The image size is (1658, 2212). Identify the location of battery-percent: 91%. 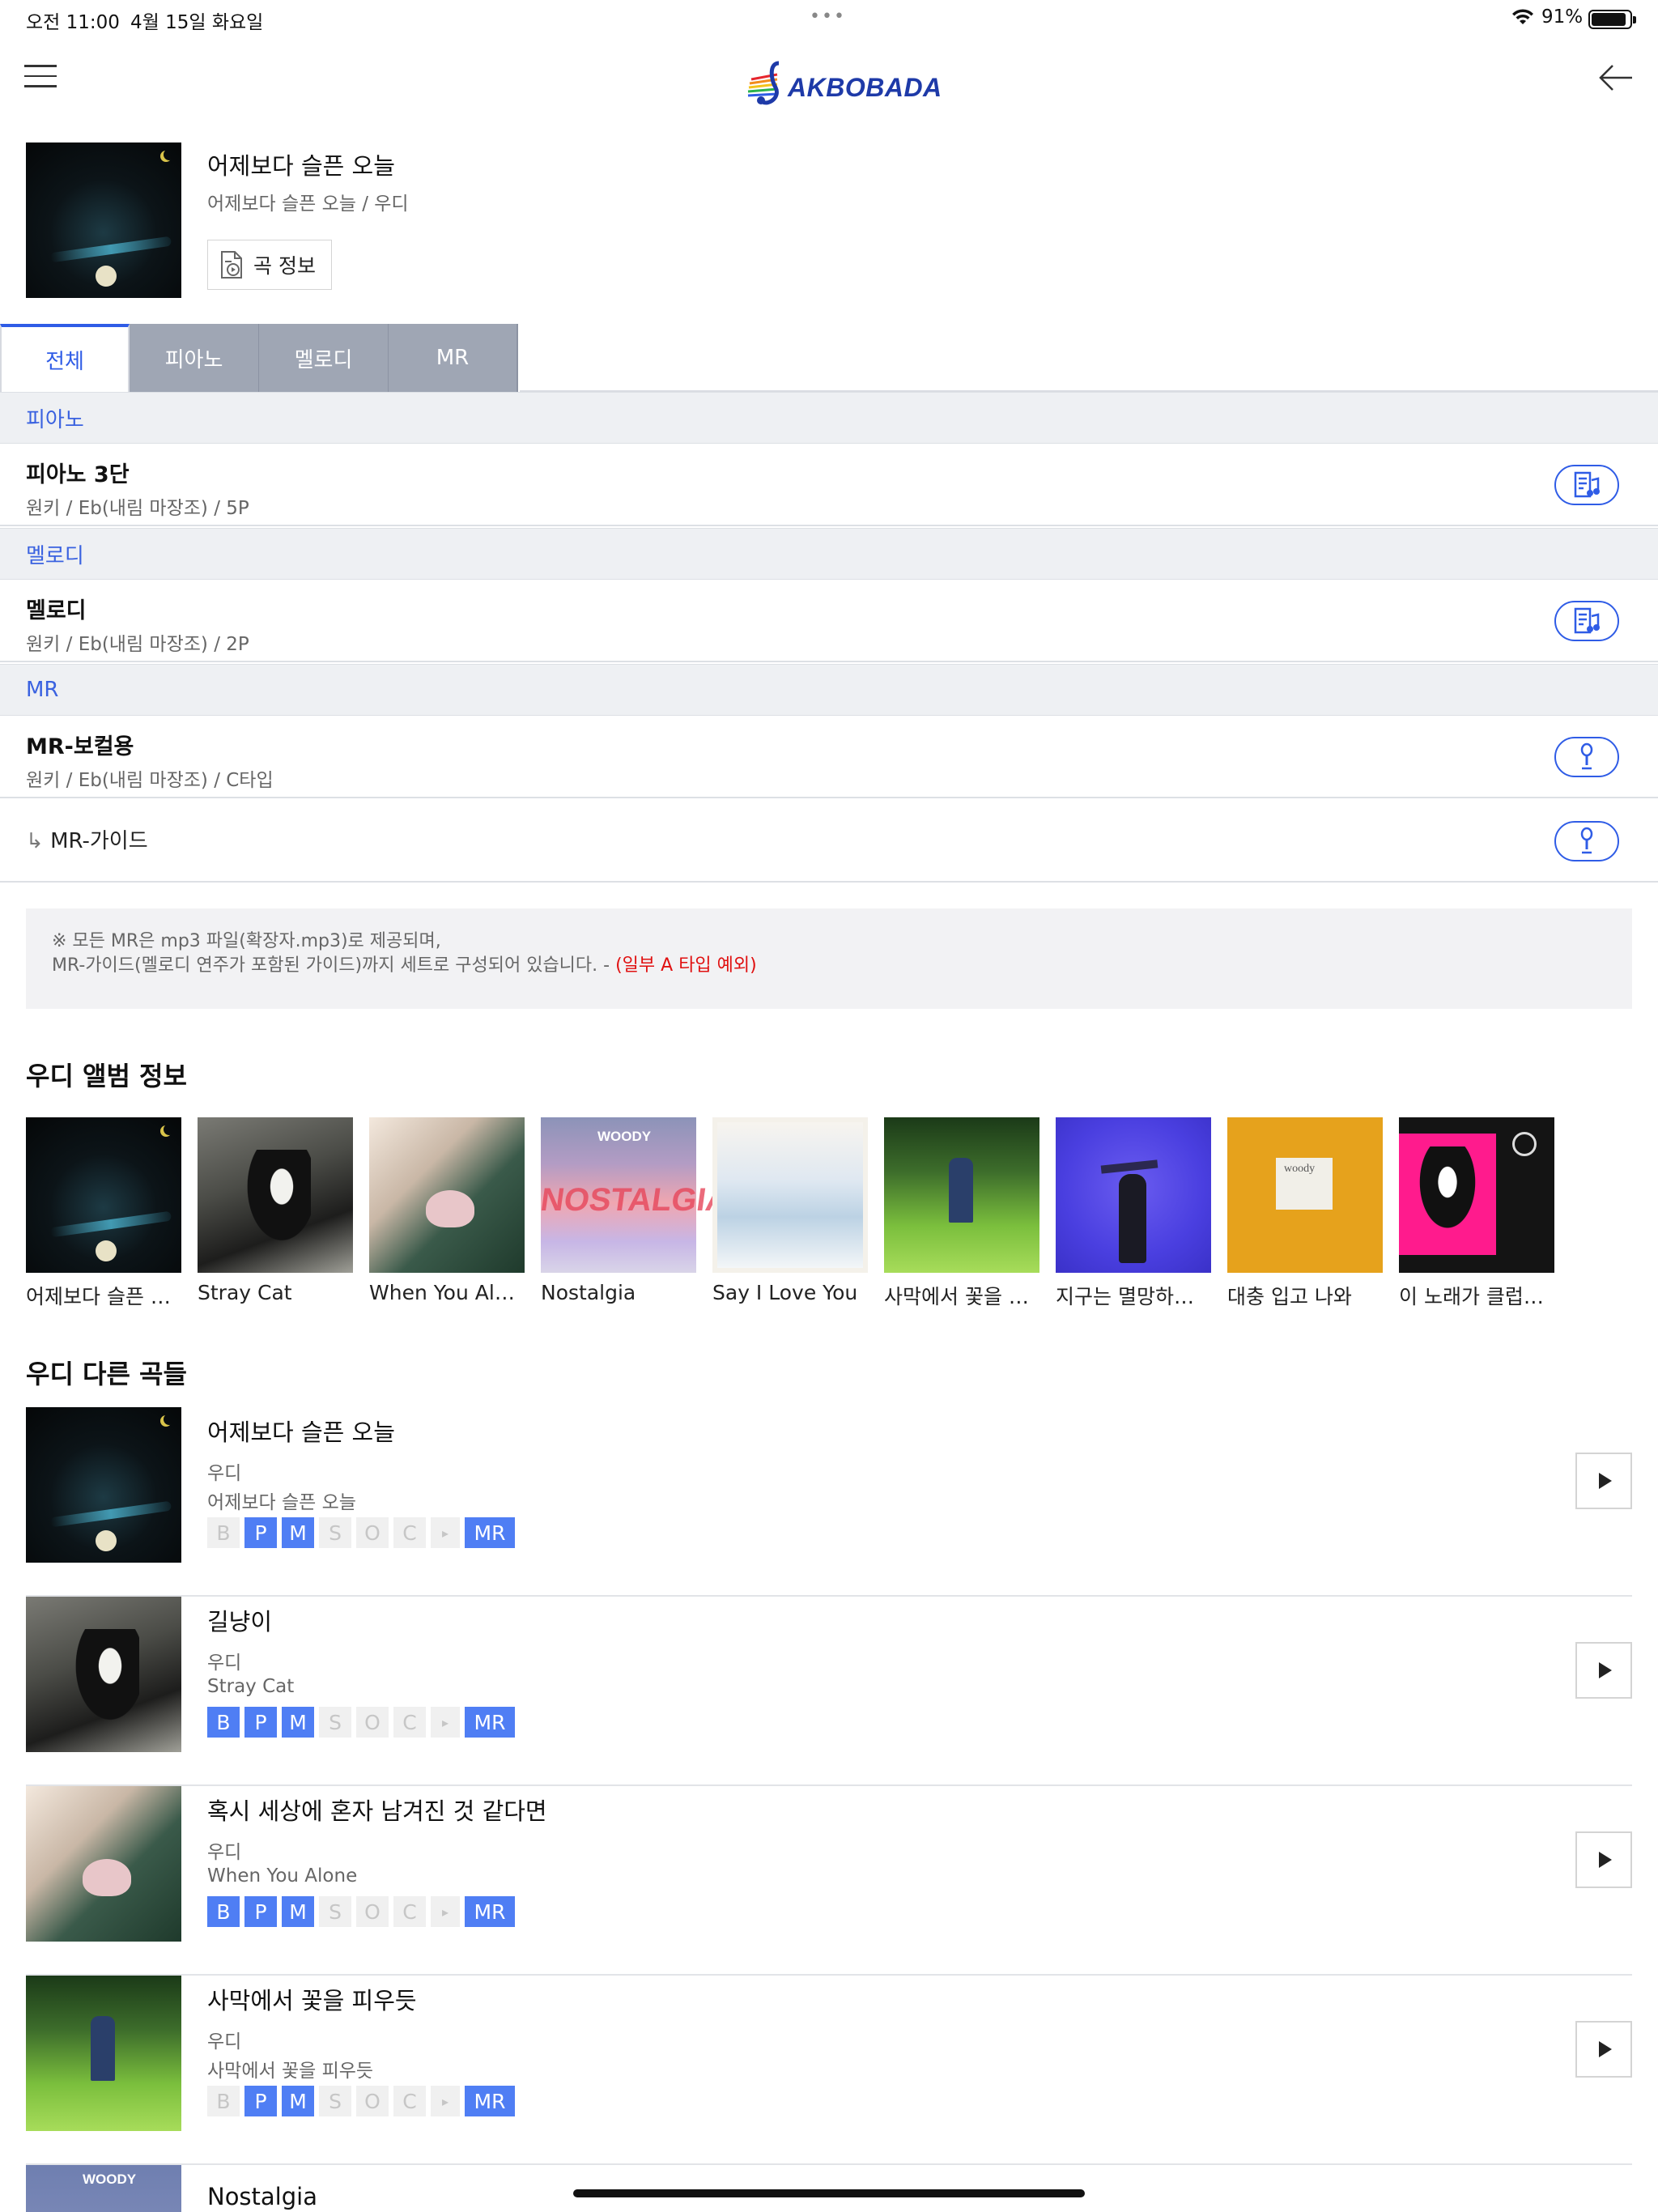
(1562, 17).